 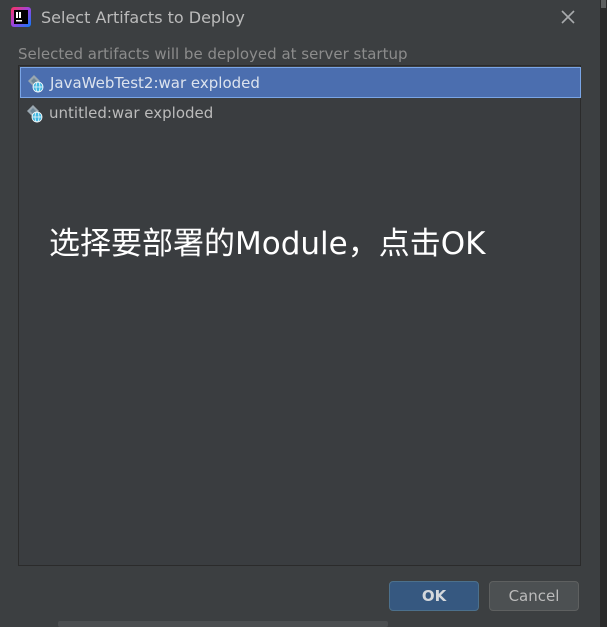 What do you see at coordinates (300, 82) in the screenshot?
I see `artifact-list-item-selected: JavaWebTest2:war exploded` at bounding box center [300, 82].